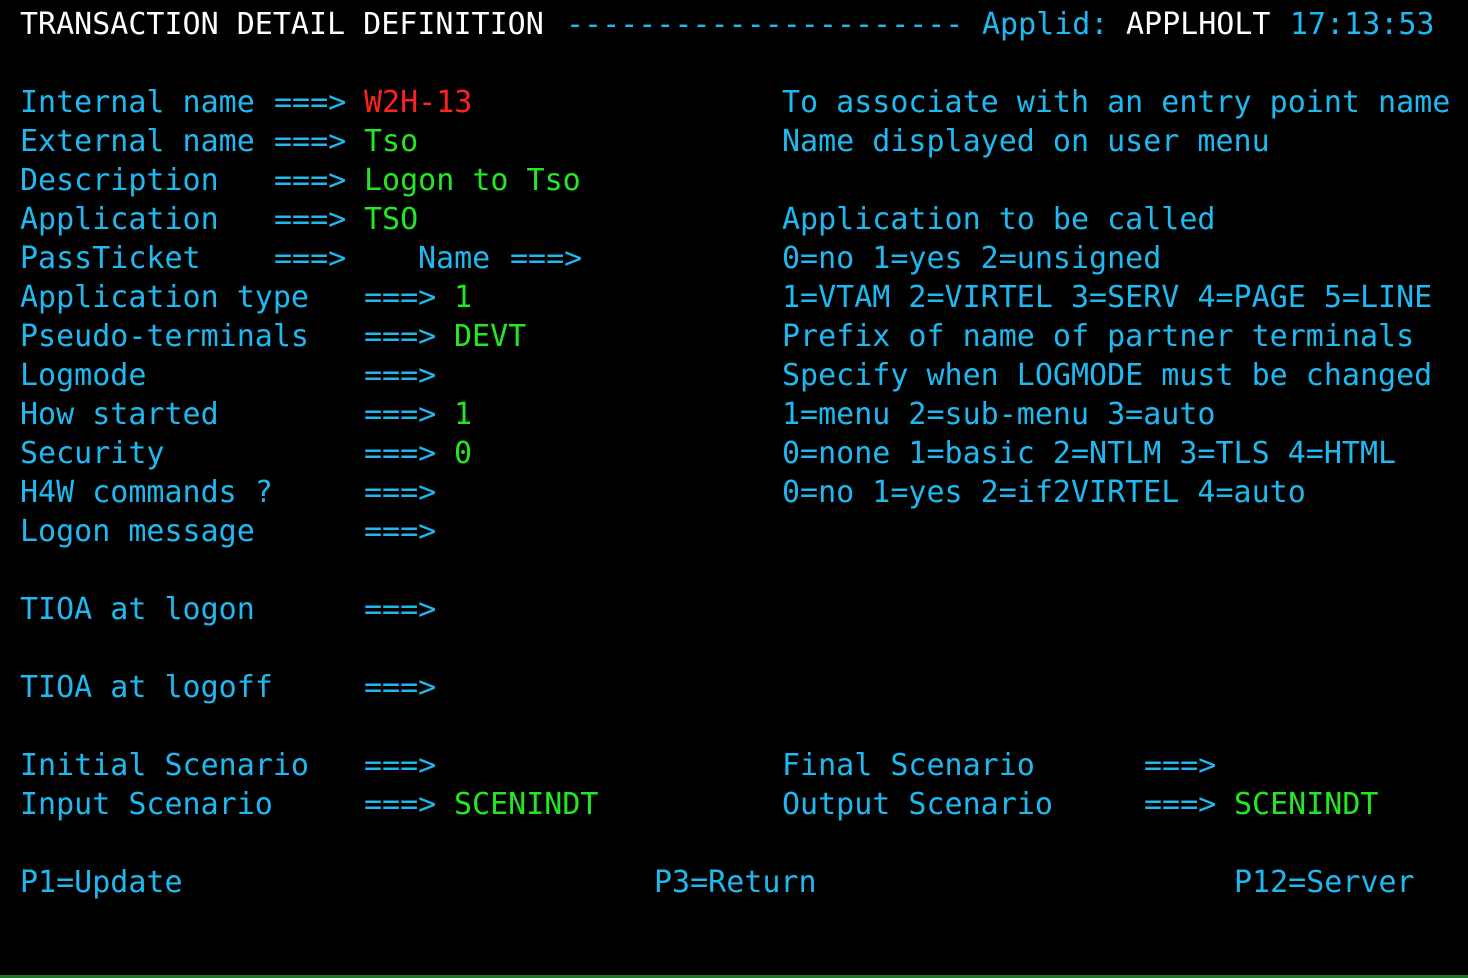 The image size is (1468, 978). Describe the element at coordinates (146, 804) in the screenshot. I see `input-scenario-label: Input Scenario` at that location.